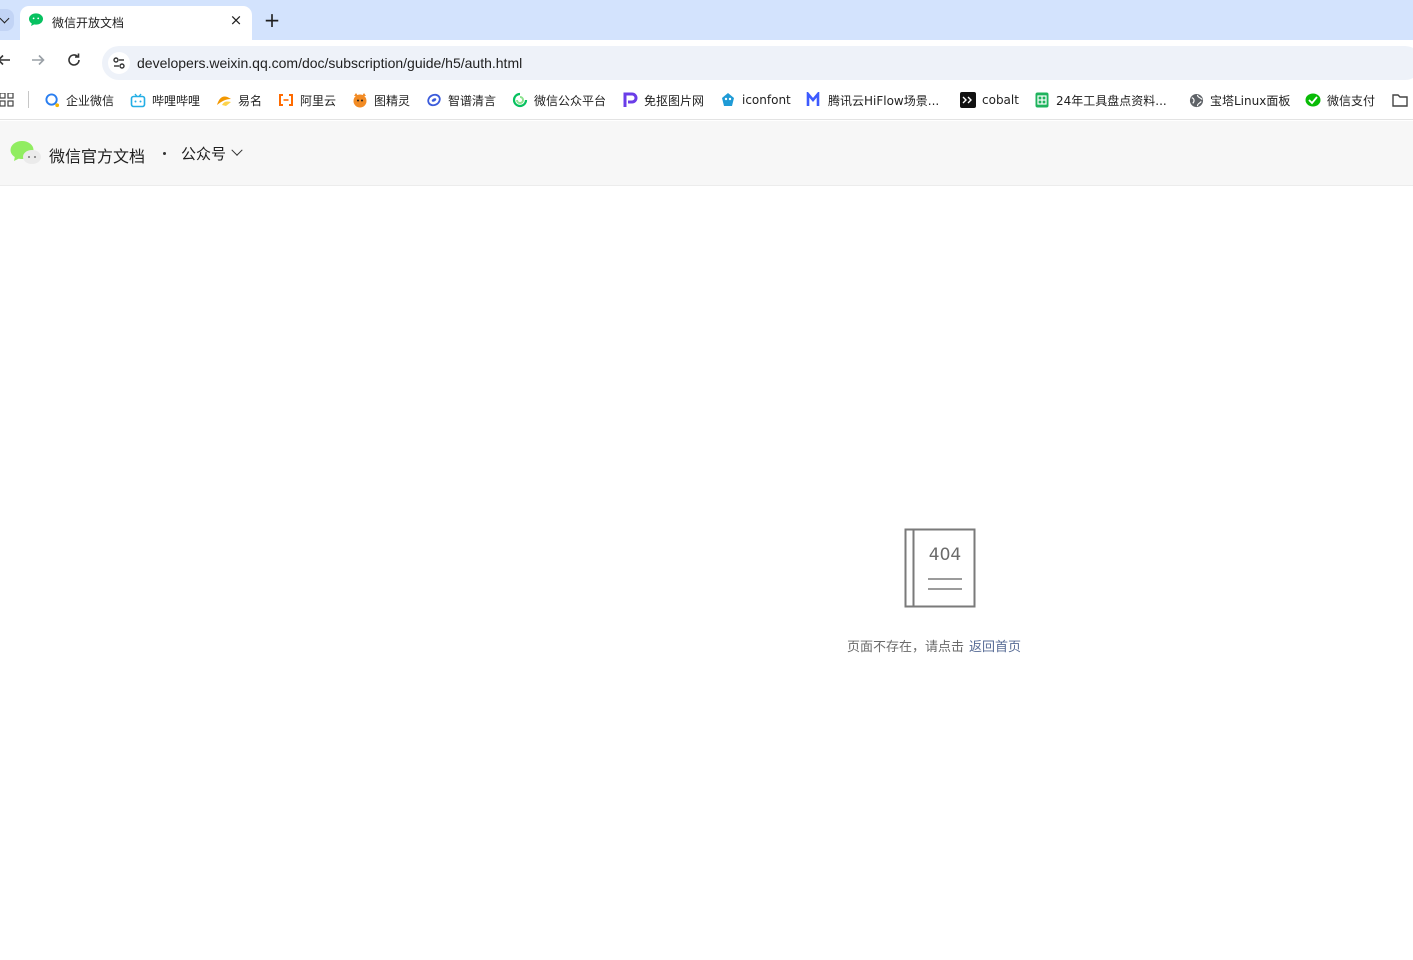 The image size is (1413, 960). I want to click on bookmark-label: 阿里云, so click(318, 100).